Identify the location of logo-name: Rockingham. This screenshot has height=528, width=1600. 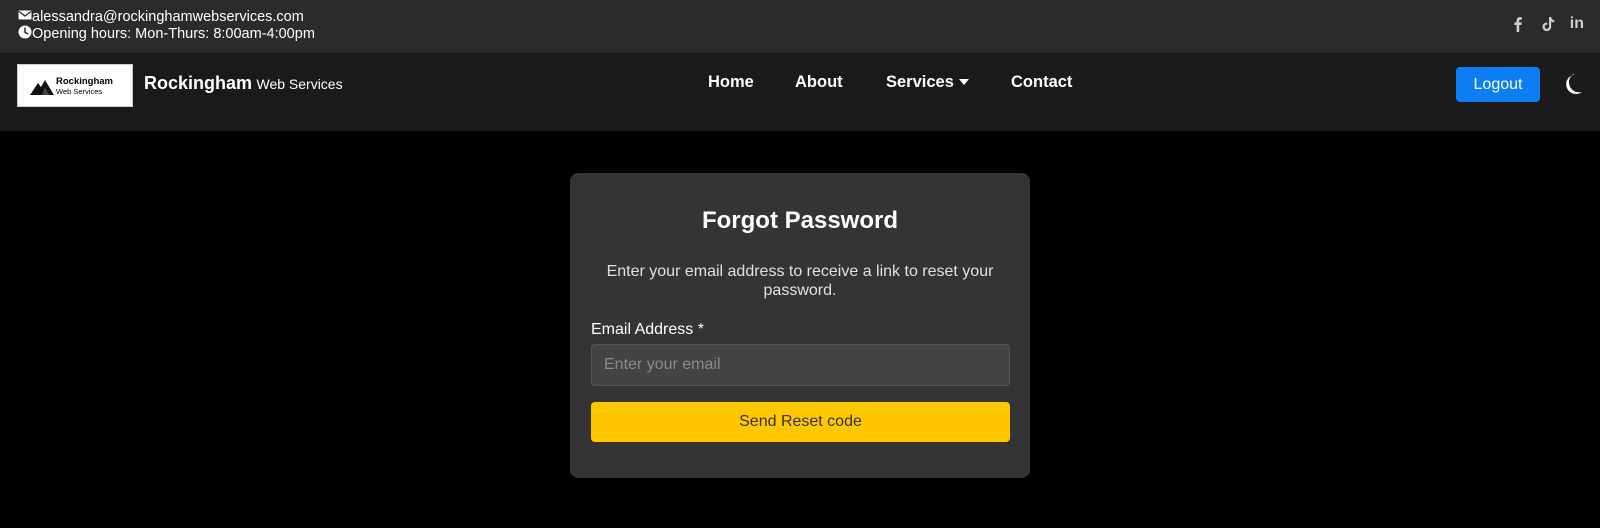
(85, 81).